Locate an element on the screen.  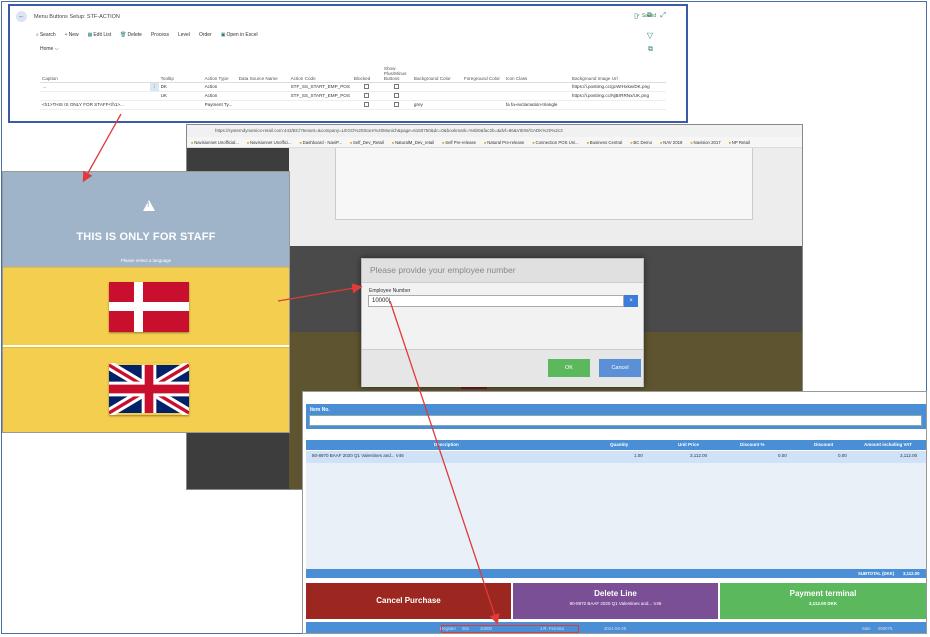
language-button-danish is located at coordinates (146, 306).